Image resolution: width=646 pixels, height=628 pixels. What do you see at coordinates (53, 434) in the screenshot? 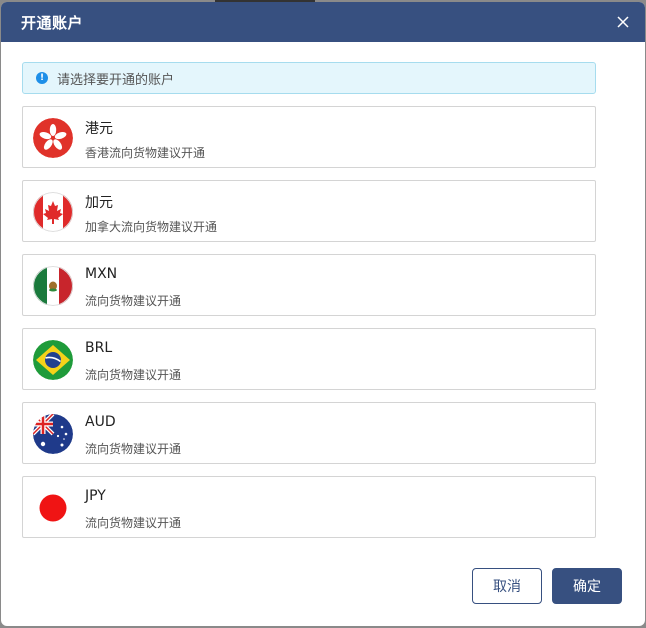
I see `australia-flag-icon` at bounding box center [53, 434].